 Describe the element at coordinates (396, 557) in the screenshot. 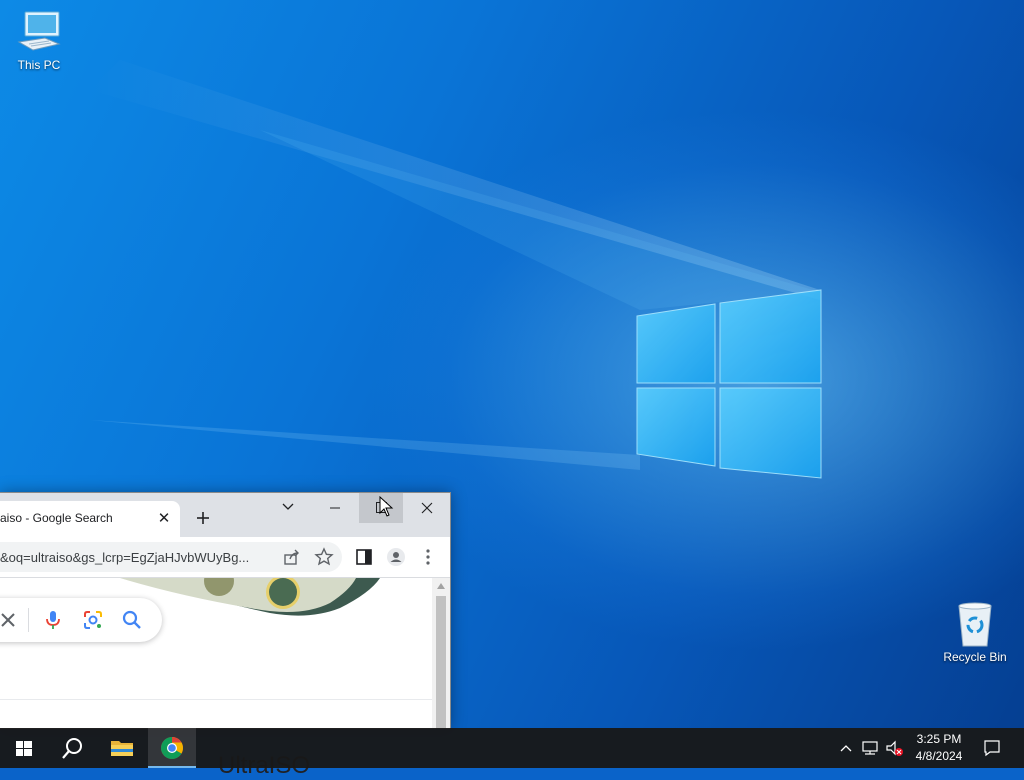

I see `profile-icon` at that location.